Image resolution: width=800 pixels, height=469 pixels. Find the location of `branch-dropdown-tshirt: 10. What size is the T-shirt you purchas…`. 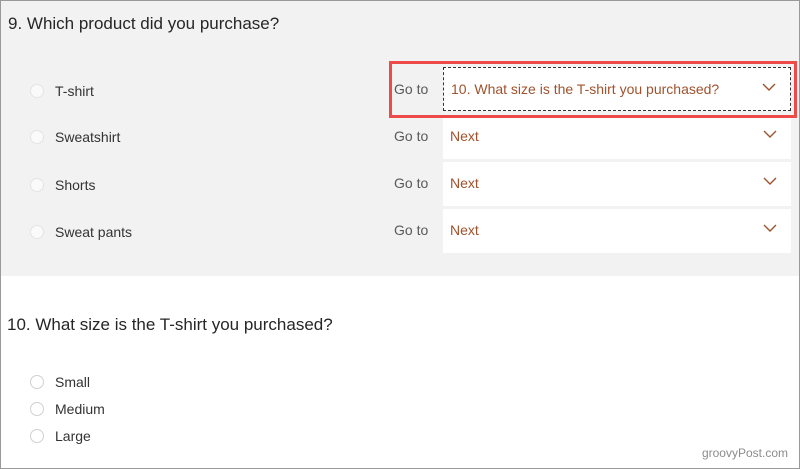

branch-dropdown-tshirt: 10. What size is the T-shirt you purchas… is located at coordinates (617, 89).